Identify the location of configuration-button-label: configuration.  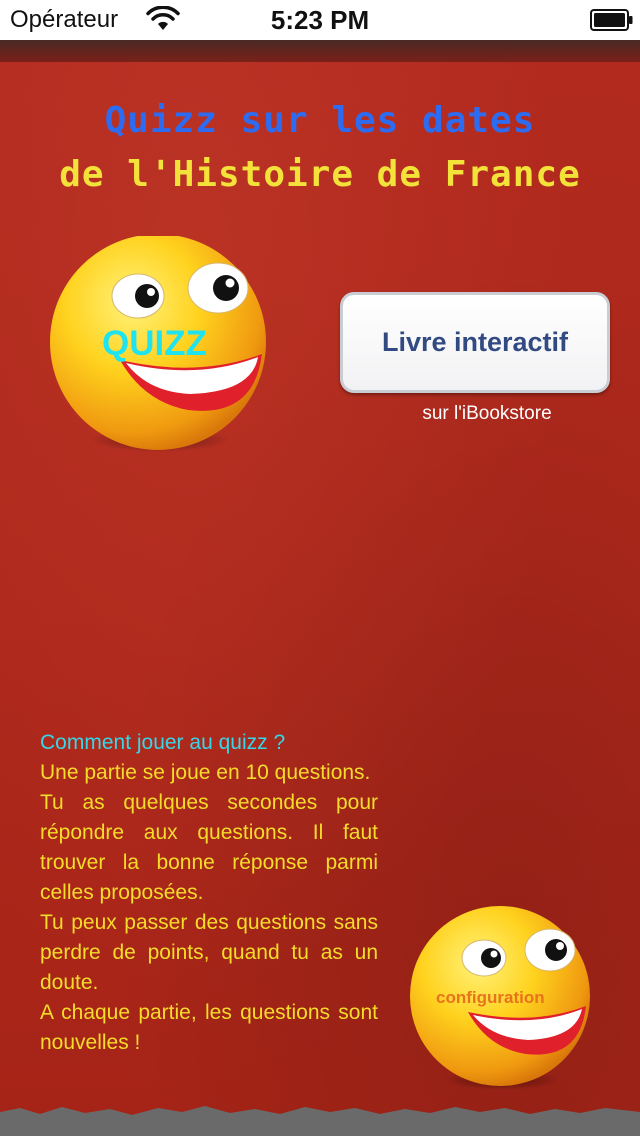
(490, 997).